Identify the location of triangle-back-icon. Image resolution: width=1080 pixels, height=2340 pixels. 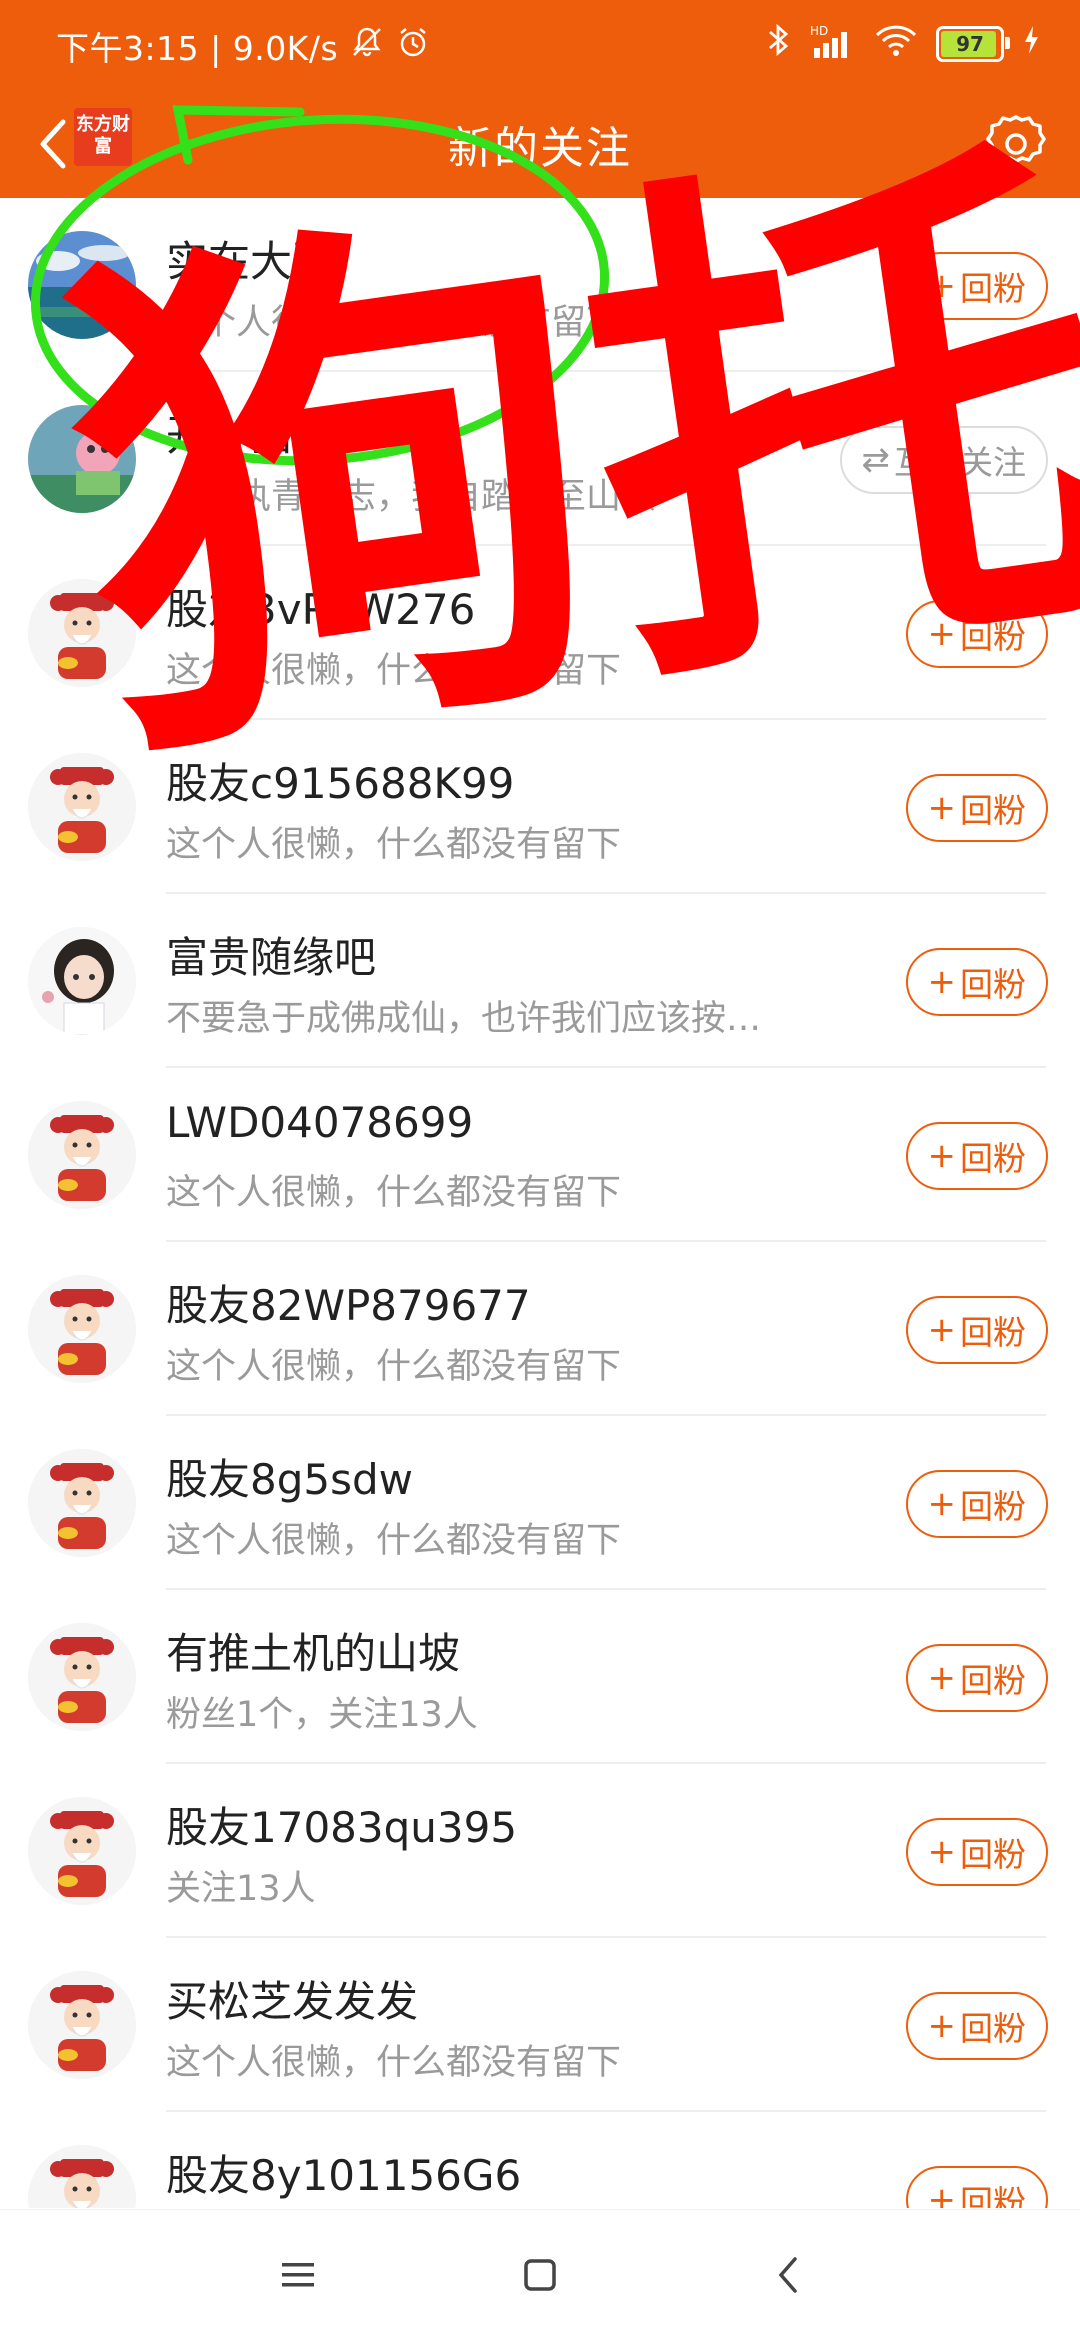
(787, 2275).